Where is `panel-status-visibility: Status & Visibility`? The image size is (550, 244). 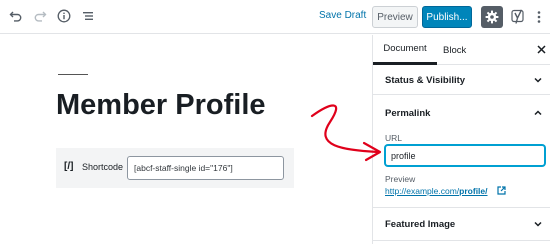
panel-status-visibility: Status & Visibility is located at coordinates (461, 80).